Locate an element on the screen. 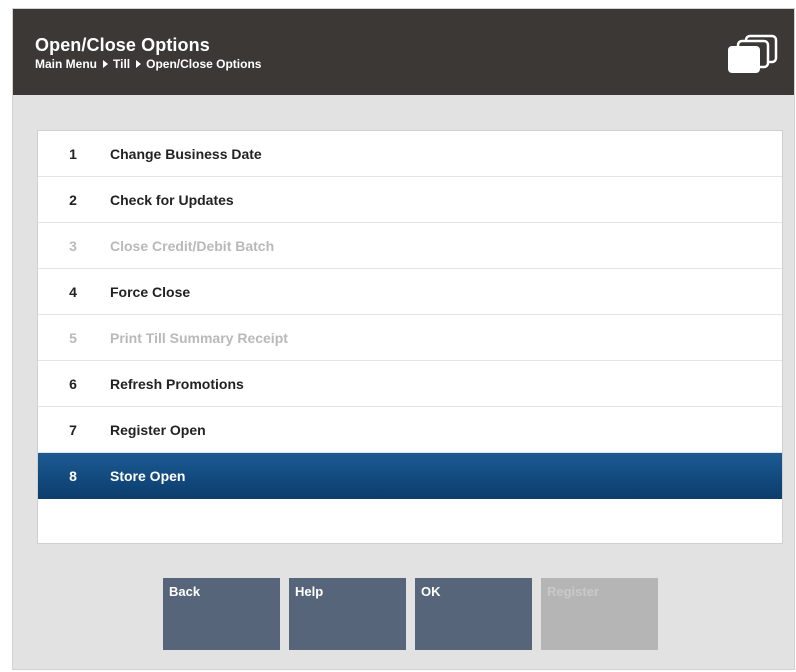 This screenshot has height=672, width=796. menu-item-print-till-summary-receipt: 5 Print Till Summary Receipt is located at coordinates (410, 338).